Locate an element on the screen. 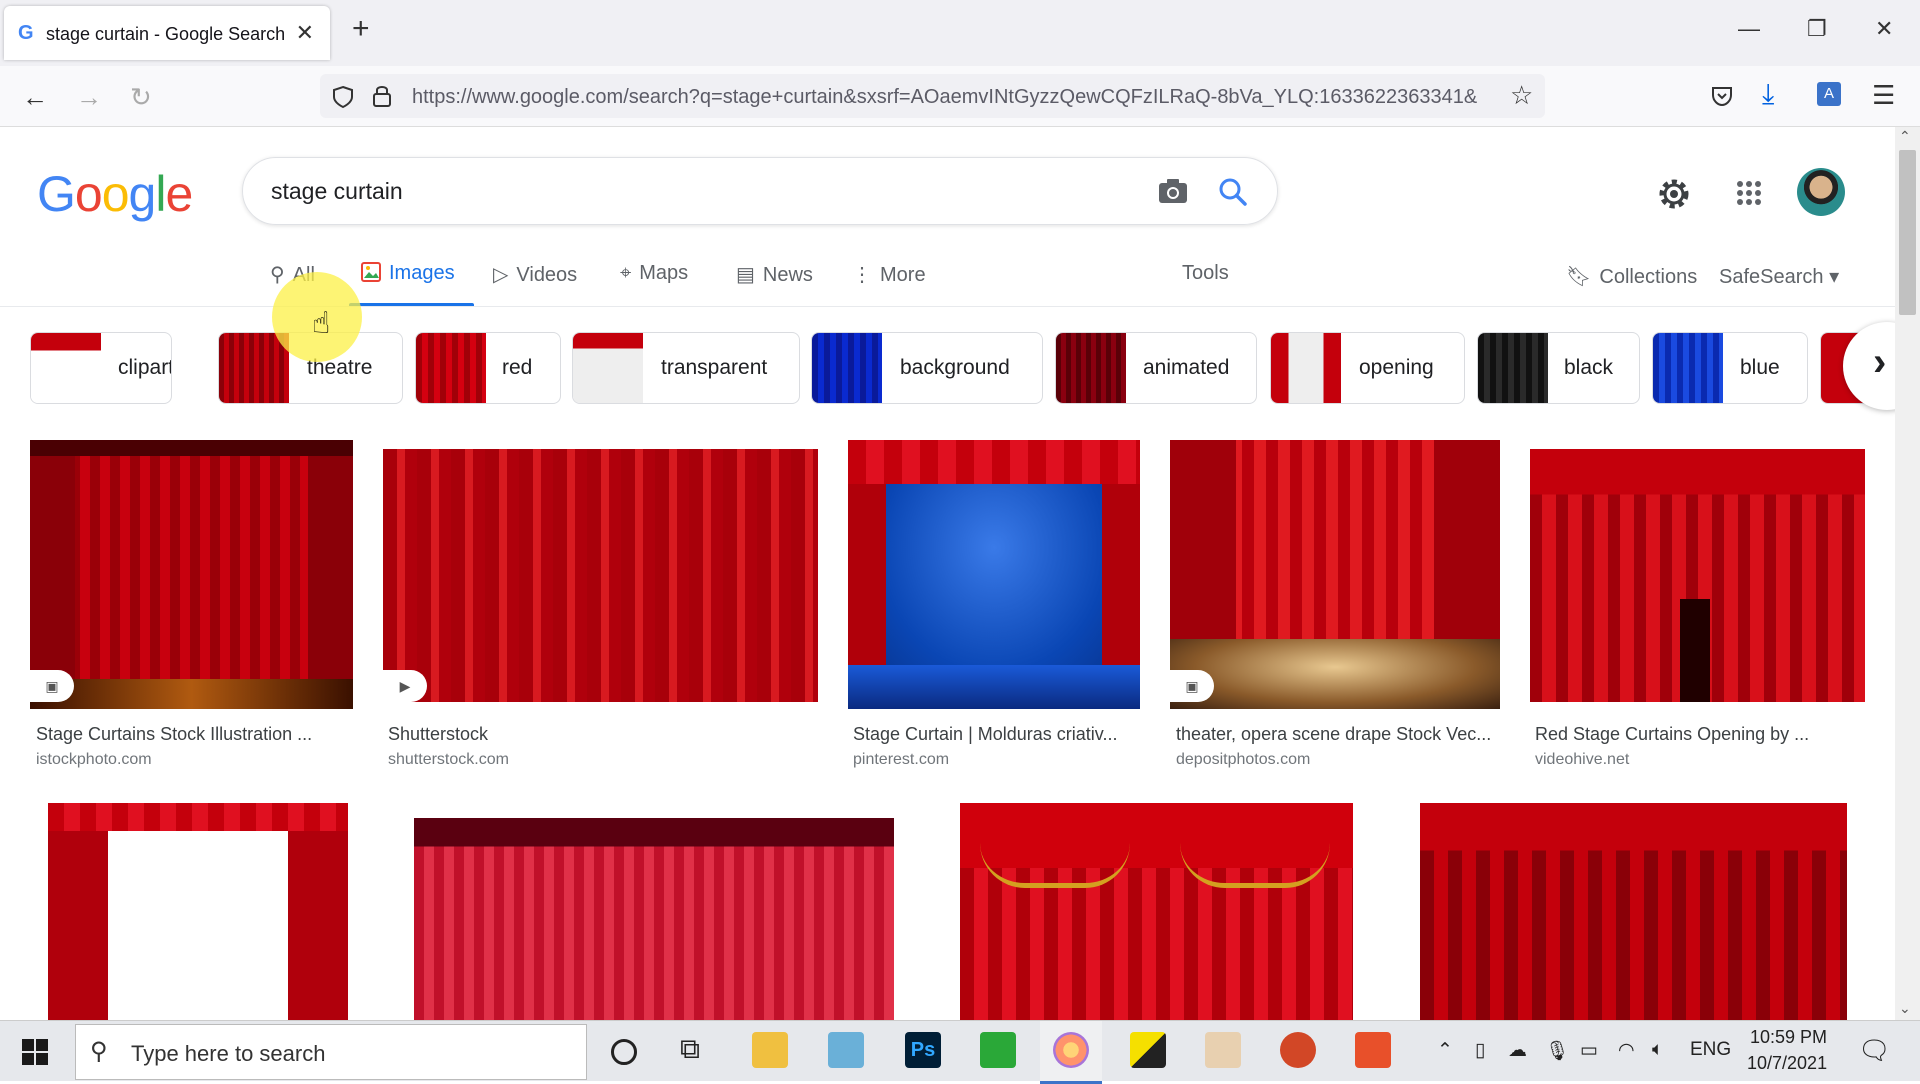 The width and height of the screenshot is (1920, 1084). paint-icon is located at coordinates (1223, 1050).